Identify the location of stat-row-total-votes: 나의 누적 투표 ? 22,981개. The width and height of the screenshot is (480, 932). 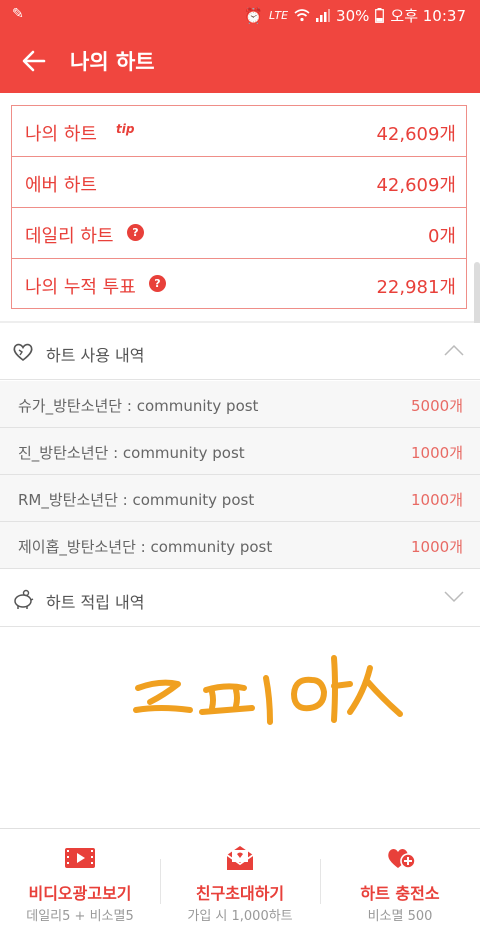
(239, 284).